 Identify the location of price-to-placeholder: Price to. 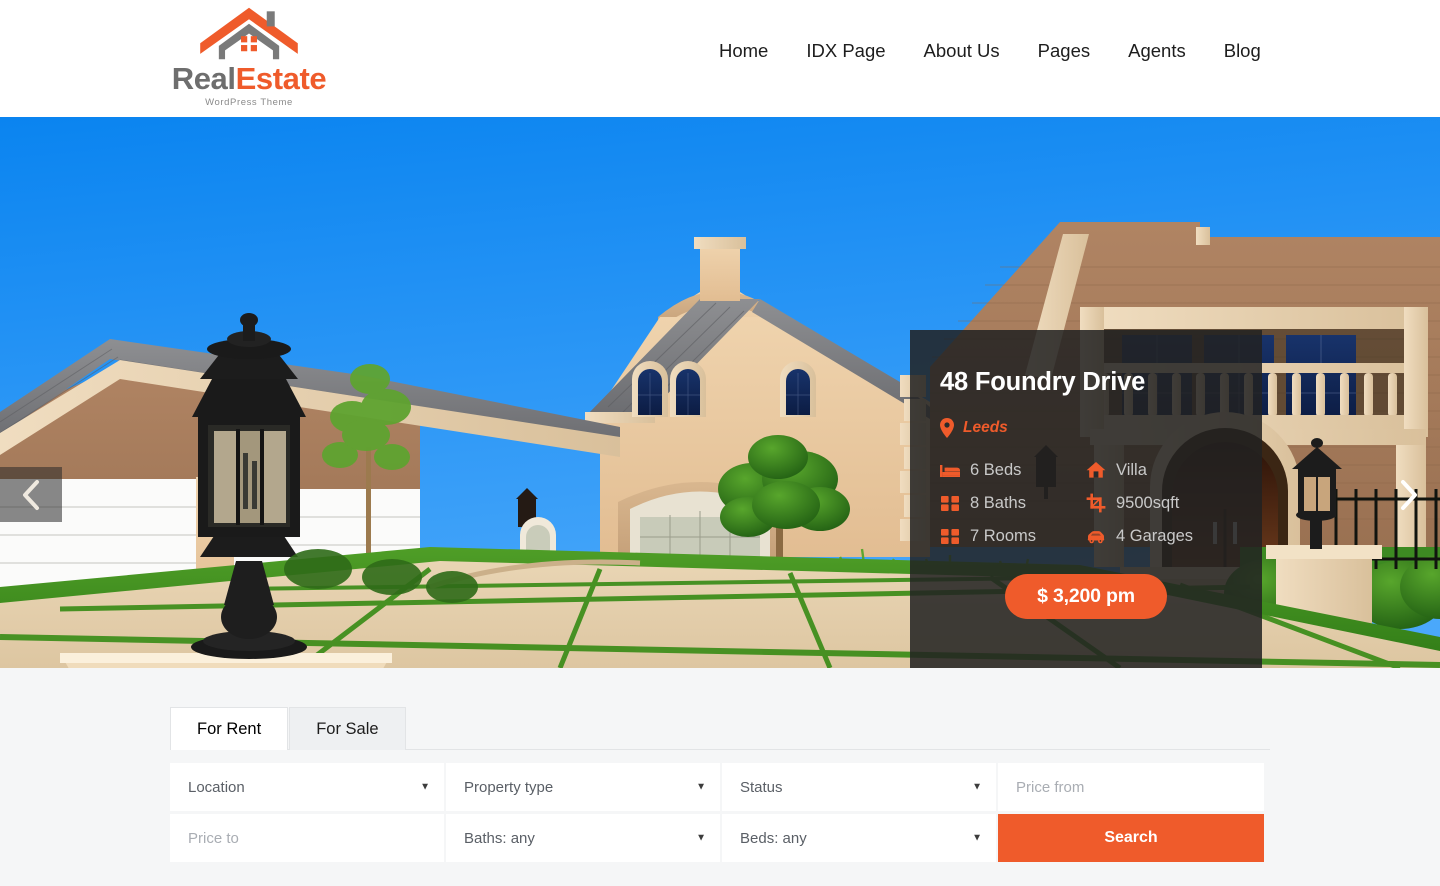
(213, 838).